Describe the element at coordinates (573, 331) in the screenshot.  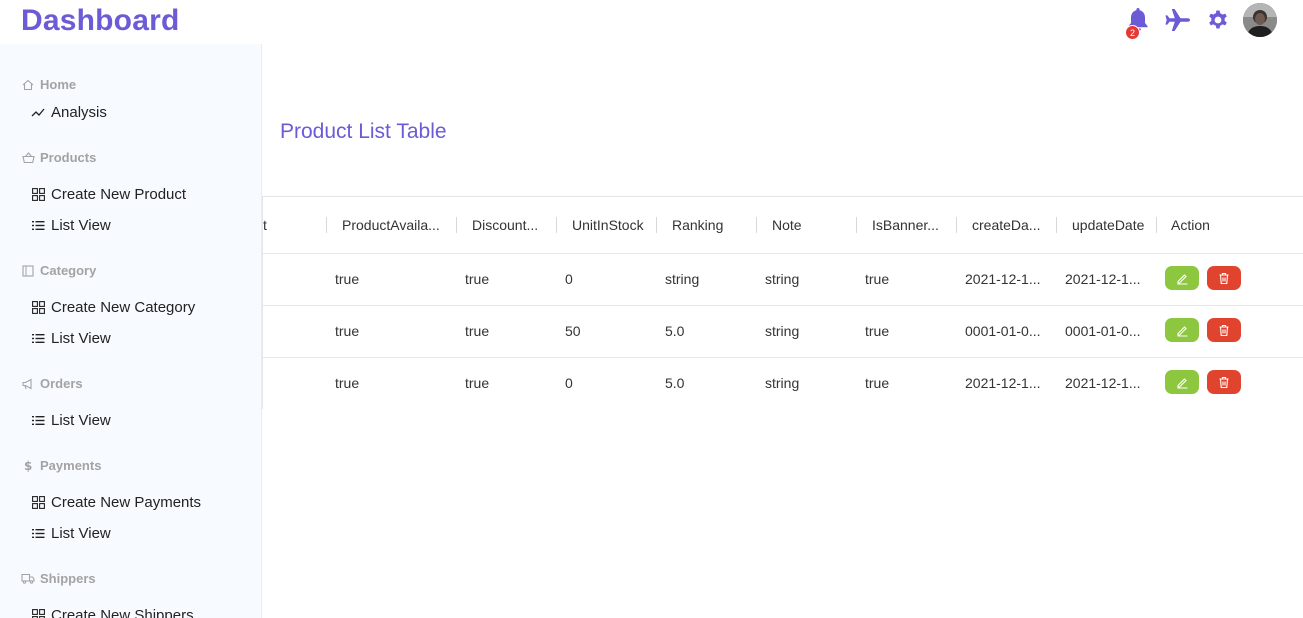
I see `table-cell: 50` at that location.